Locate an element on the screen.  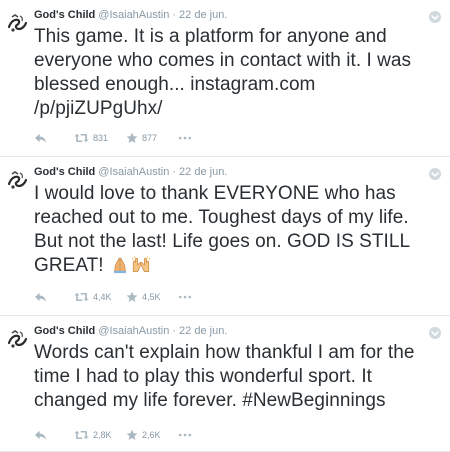
retweet-button: 4,4K is located at coordinates (100, 297).